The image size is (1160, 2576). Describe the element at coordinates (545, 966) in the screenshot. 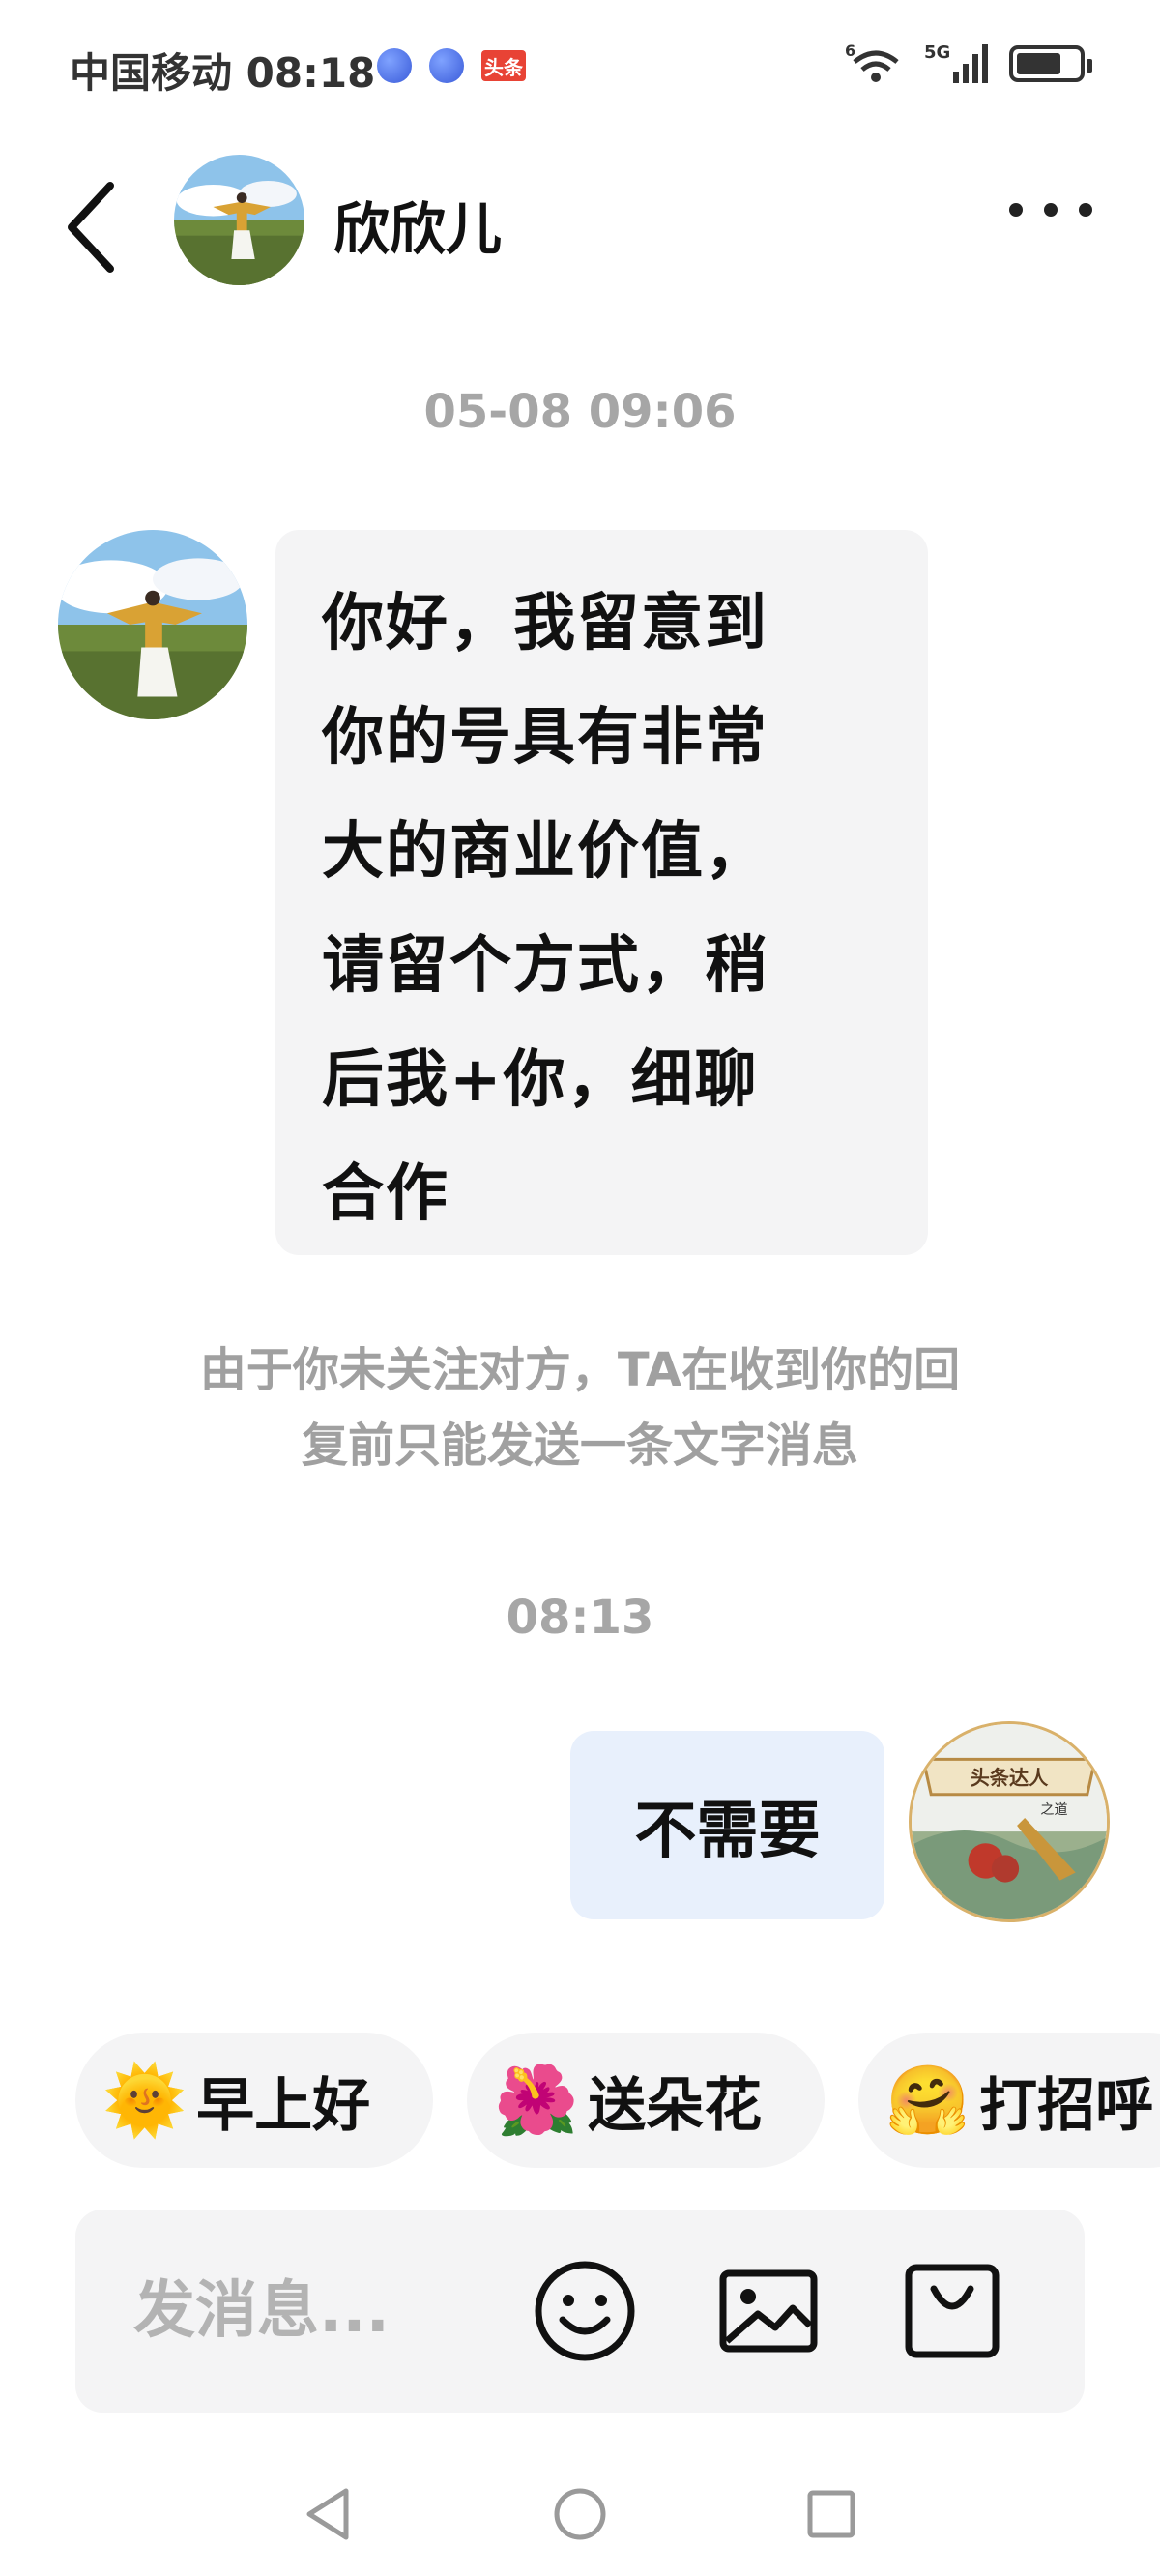

I see `message-line: 请留个方式，稍` at that location.